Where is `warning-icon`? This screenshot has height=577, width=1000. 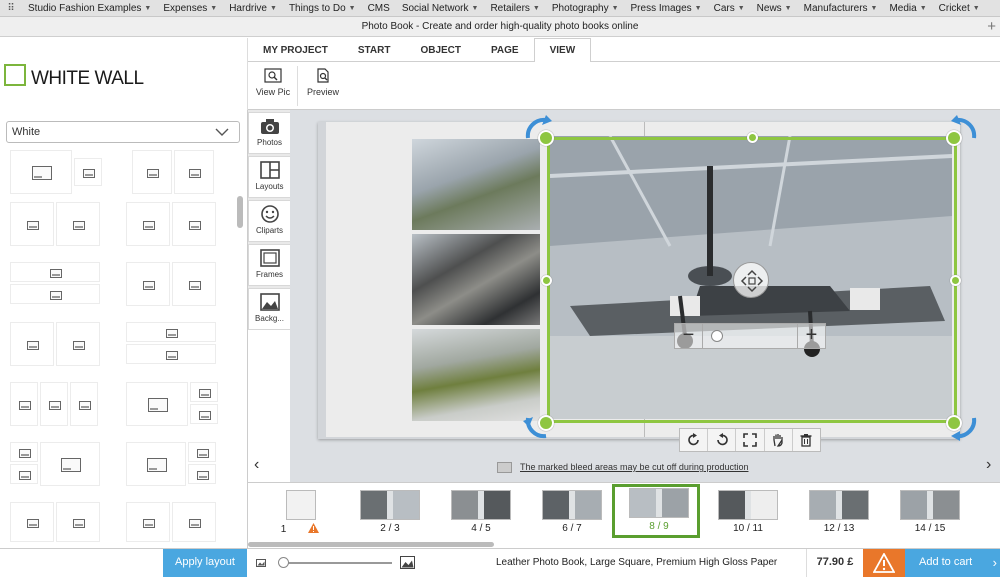
warning-icon is located at coordinates (884, 563).